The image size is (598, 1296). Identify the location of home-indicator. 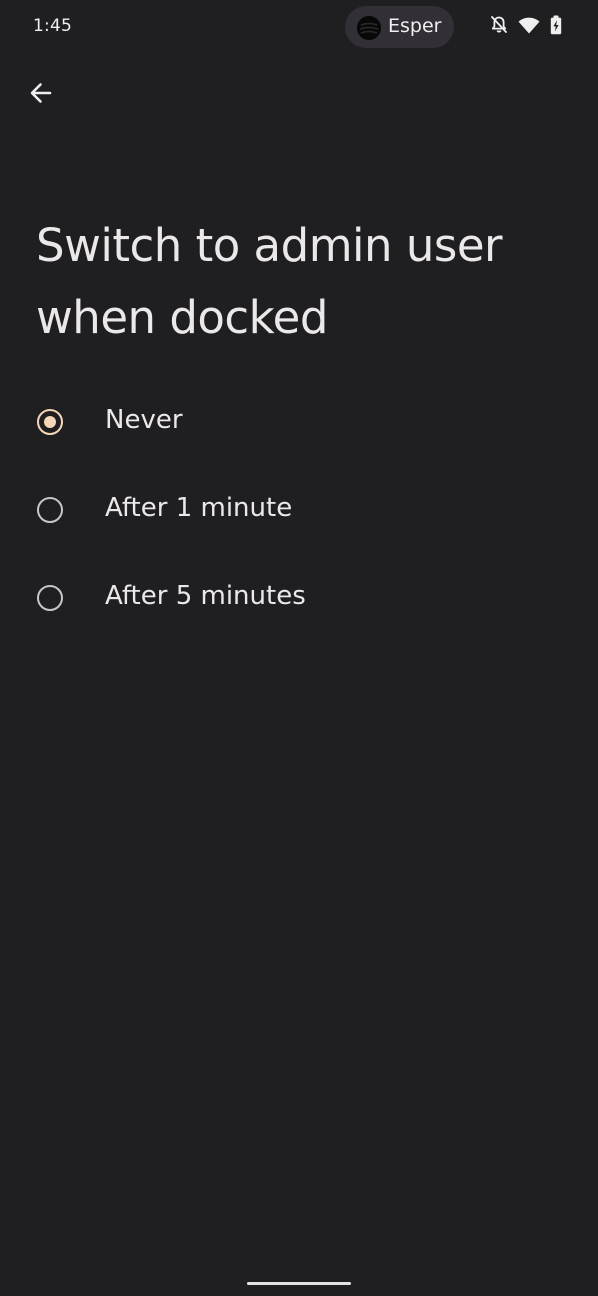
(299, 1283).